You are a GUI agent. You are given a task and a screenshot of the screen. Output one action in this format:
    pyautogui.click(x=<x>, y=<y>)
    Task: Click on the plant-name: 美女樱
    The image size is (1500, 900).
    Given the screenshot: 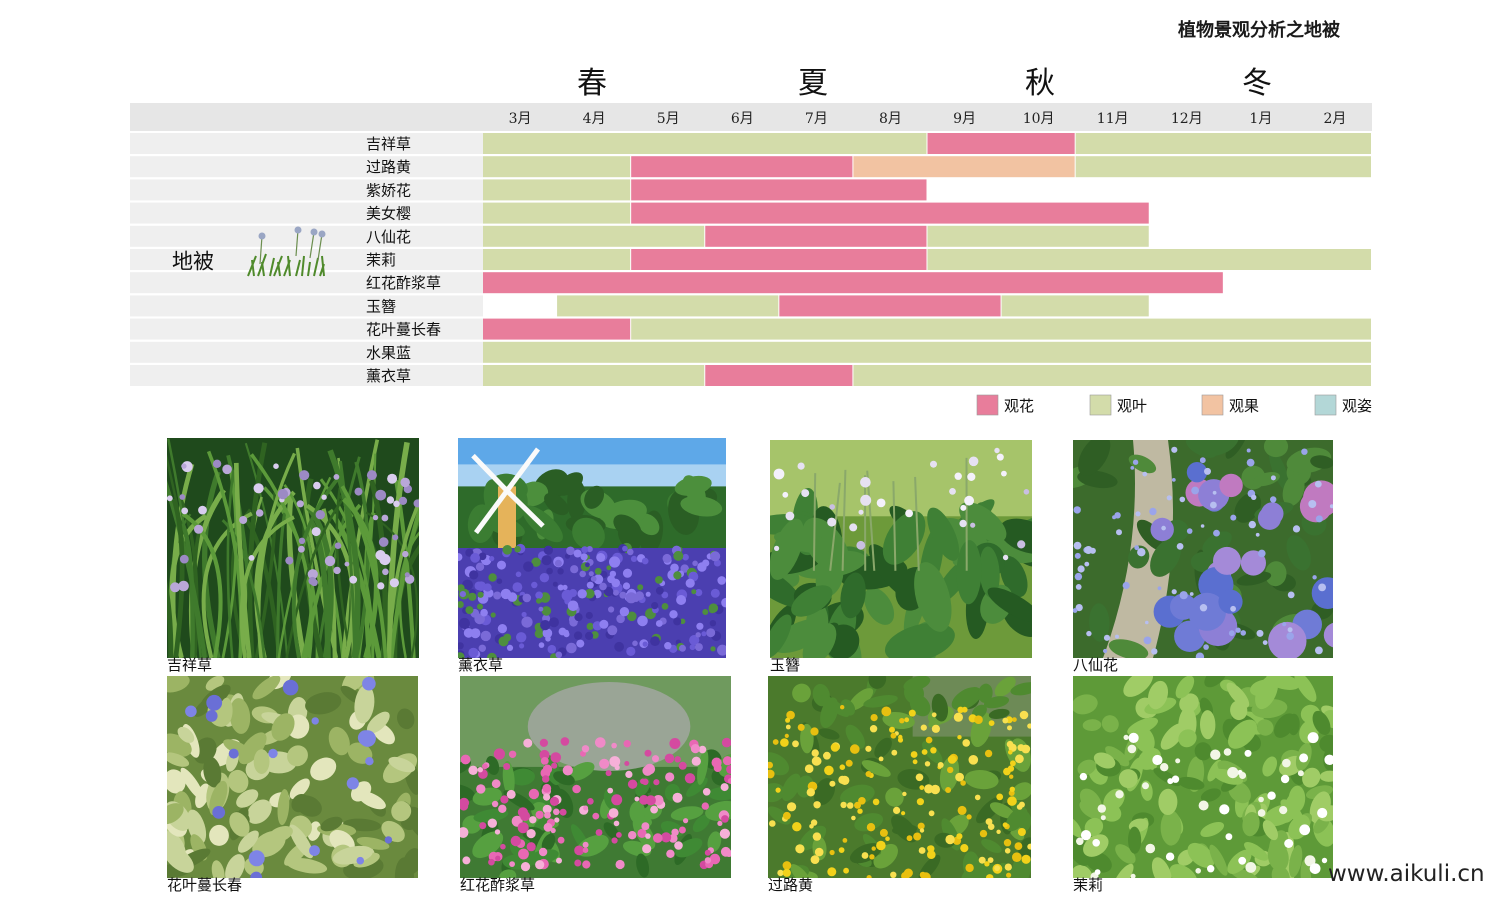 What is the action you would take?
    pyautogui.click(x=388, y=214)
    